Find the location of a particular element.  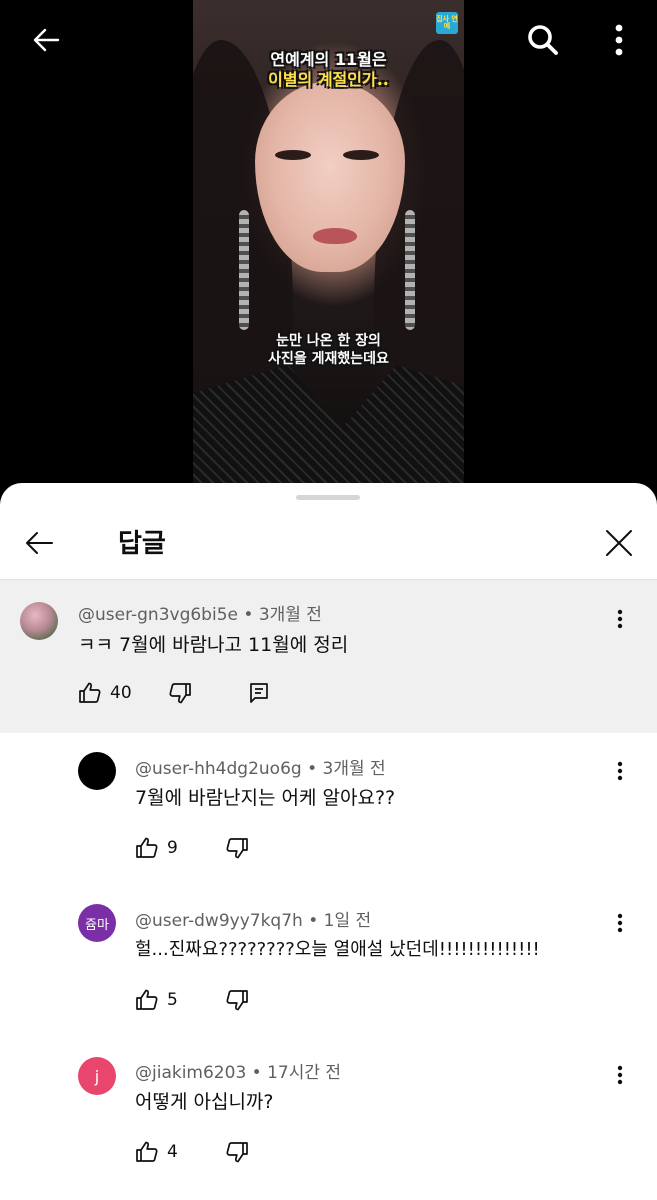

sheet-back-button is located at coordinates (39, 543).